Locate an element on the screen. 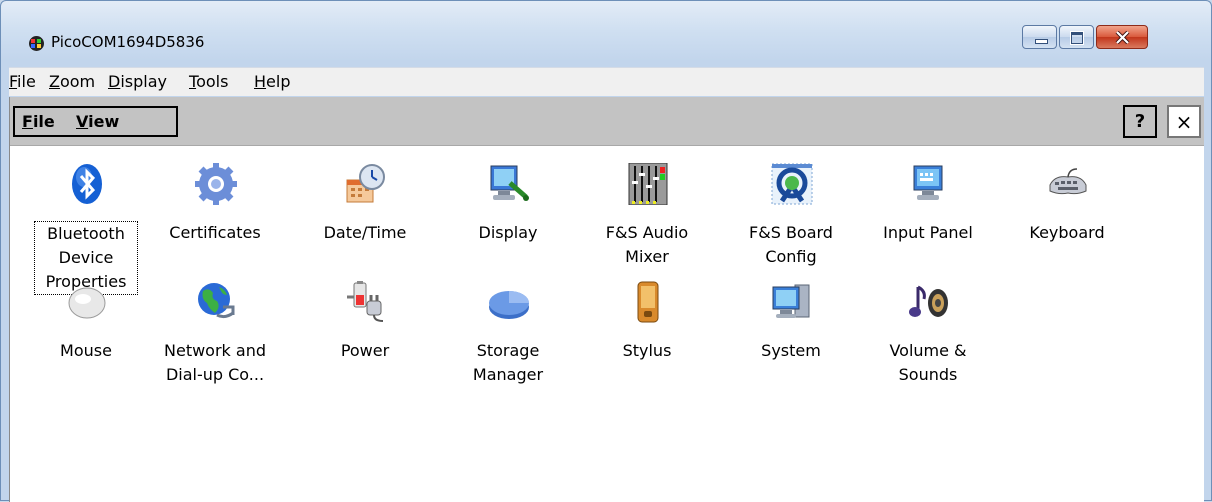  applet-label: Volume & Sounds is located at coordinates (928, 362).